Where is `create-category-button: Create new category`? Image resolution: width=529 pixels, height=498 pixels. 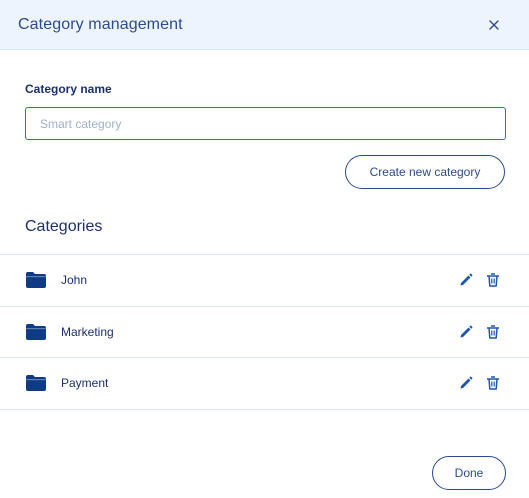 create-category-button: Create new category is located at coordinates (425, 172).